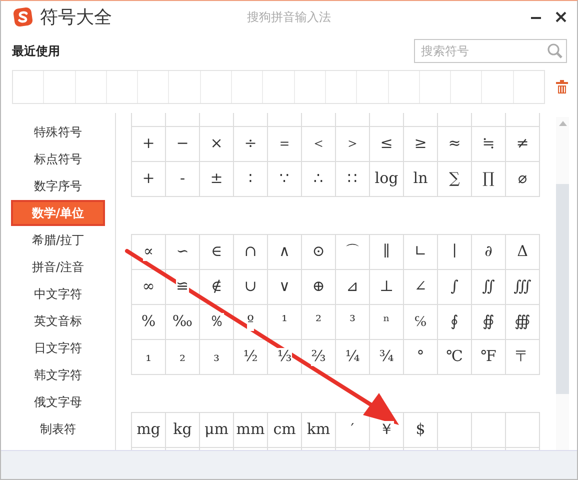 This screenshot has height=480, width=578. I want to click on symbol-key: ∮, so click(454, 322).